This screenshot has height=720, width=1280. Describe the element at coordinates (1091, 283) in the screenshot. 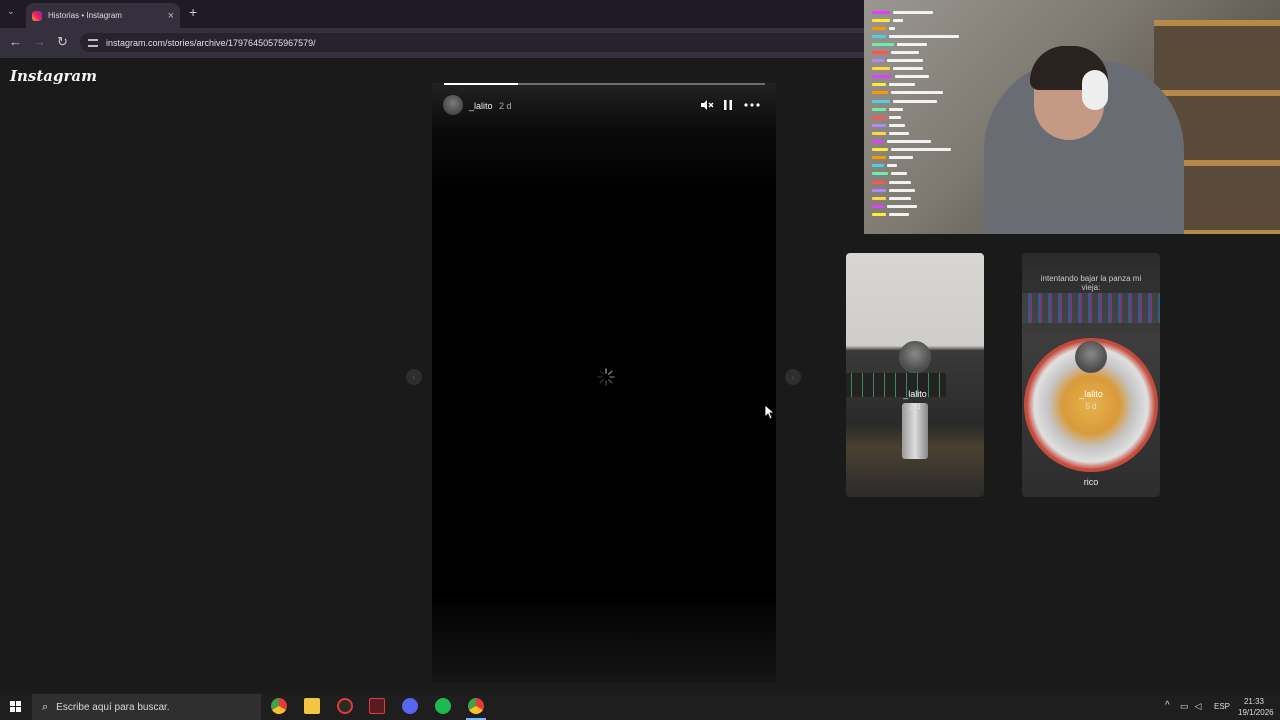

I see `thumbnail-caption: intentando bajar la panza mi vieja:` at that location.